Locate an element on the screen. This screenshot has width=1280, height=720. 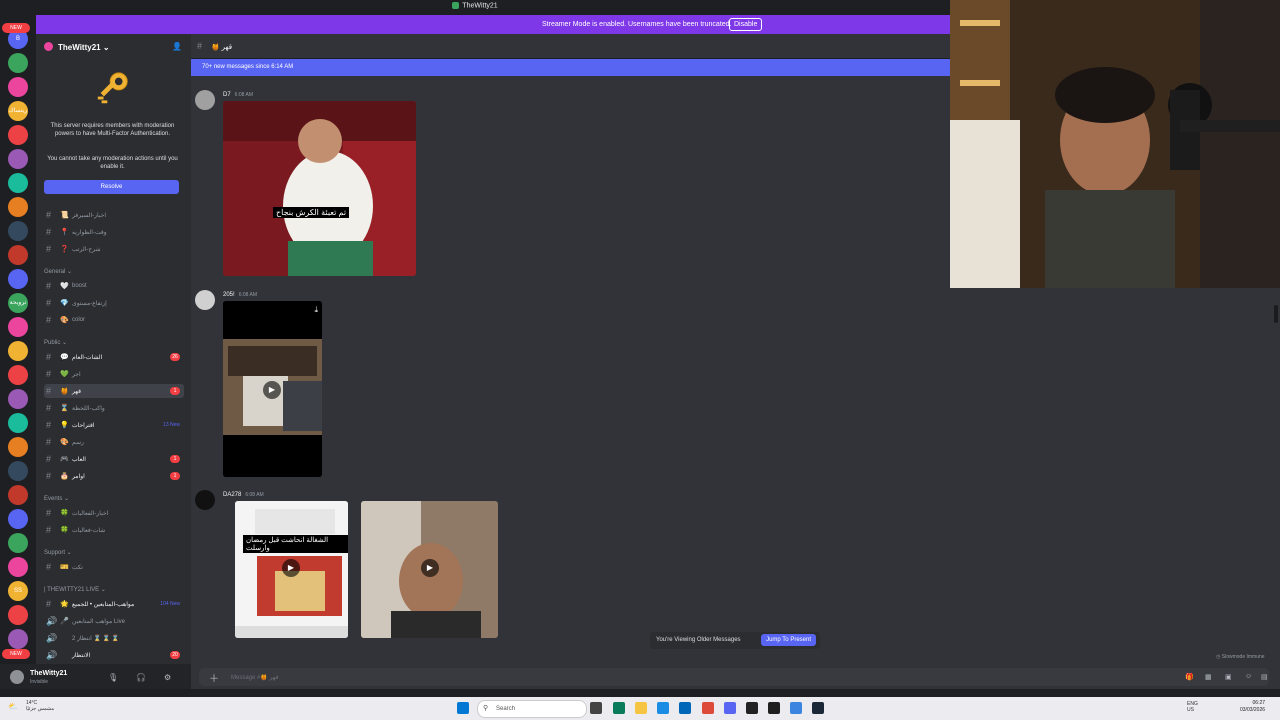
obs-icon is located at coordinates (752, 708).